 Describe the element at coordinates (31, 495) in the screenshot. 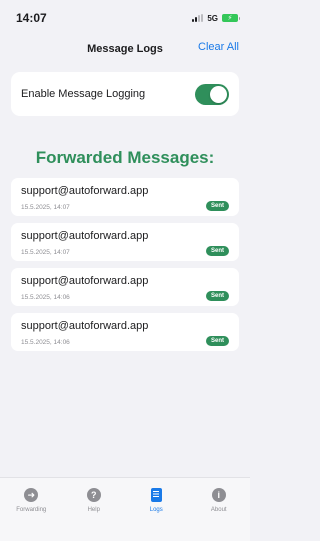

I see `arrow-right-circle-icon: ➜` at that location.